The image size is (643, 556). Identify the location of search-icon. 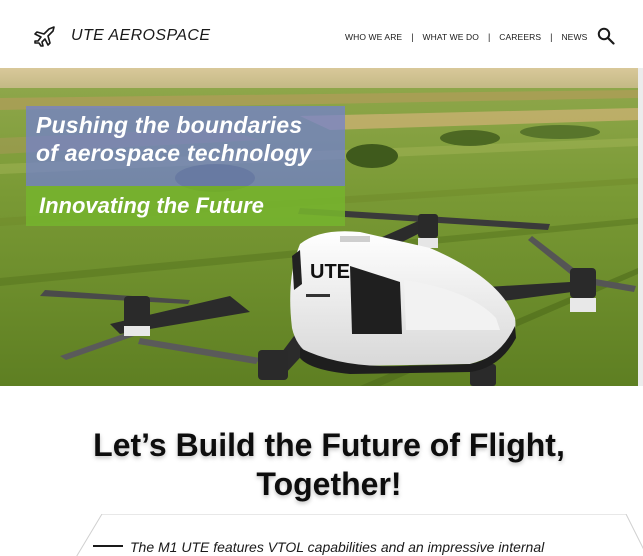
(606, 36).